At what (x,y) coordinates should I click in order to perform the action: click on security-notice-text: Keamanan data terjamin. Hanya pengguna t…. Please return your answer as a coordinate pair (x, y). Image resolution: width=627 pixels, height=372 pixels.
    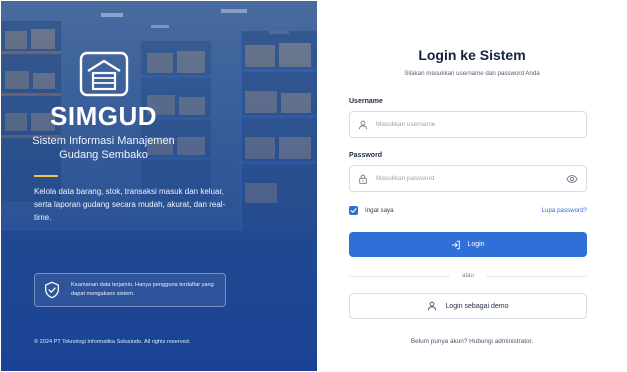
    Looking at the image, I should click on (142, 289).